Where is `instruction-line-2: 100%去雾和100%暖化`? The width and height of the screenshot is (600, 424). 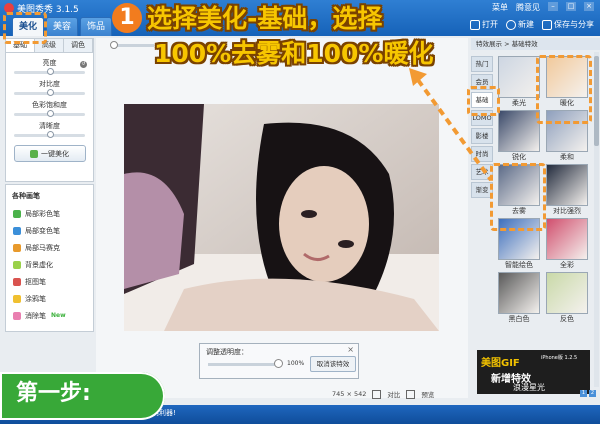
instruction-line-2: 100%去雾和100%暖化 is located at coordinates (294, 53).